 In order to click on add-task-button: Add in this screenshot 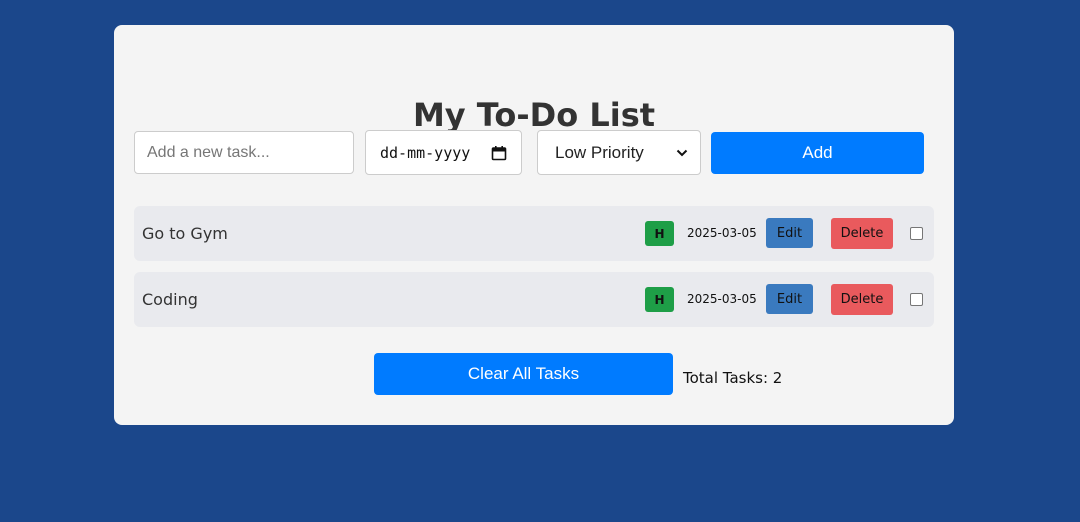, I will do `click(817, 153)`.